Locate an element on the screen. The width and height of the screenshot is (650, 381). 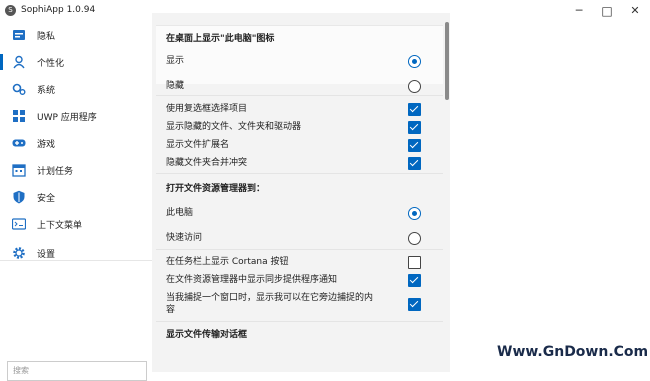
sidebar-item-label: 设置 is located at coordinates (46, 255).